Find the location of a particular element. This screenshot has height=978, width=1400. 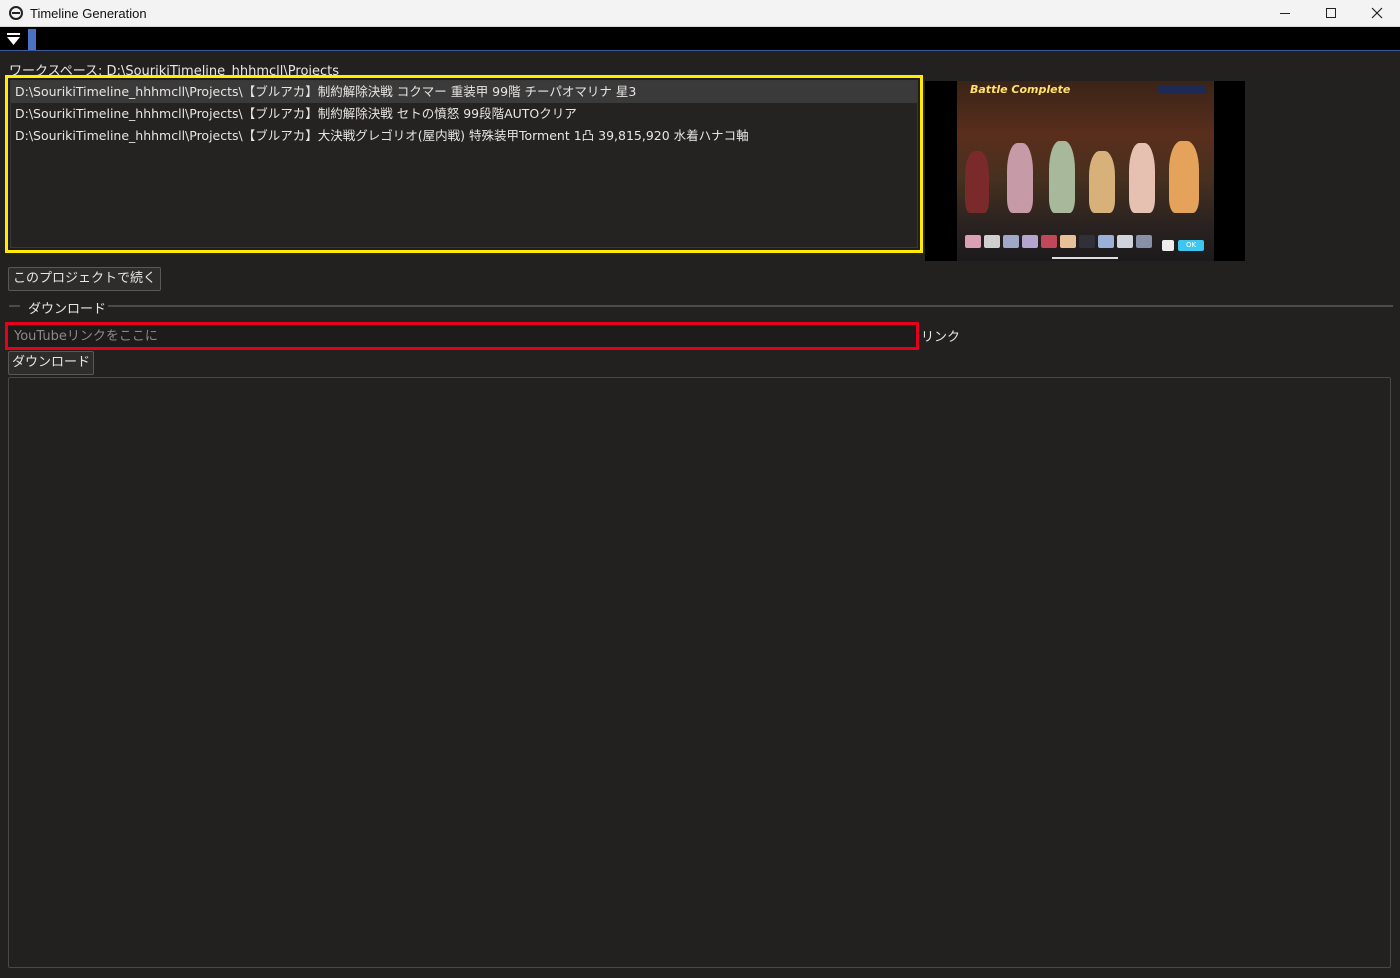

battle-complete-banner: Battle Complete is located at coordinates (1020, 89).